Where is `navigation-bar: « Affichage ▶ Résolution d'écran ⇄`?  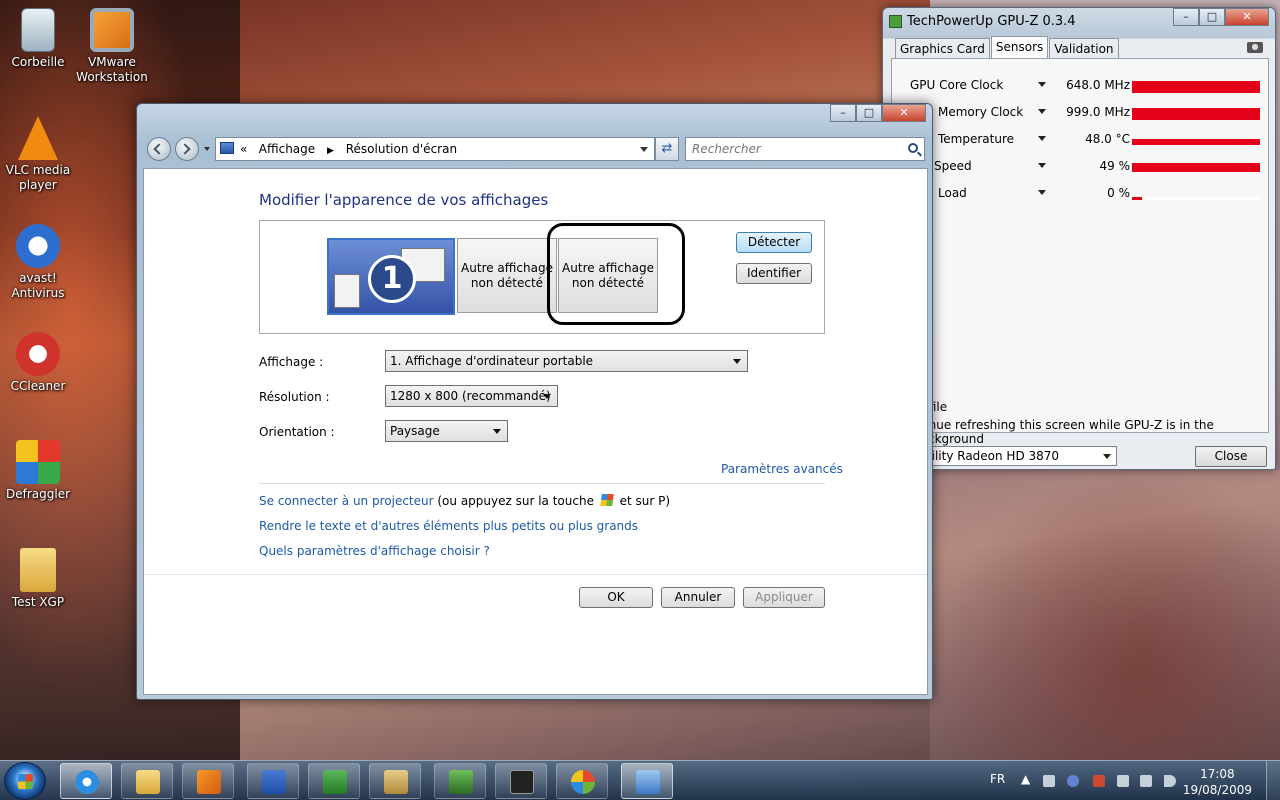
navigation-bar: « Affichage ▶ Résolution d'écran ⇄ is located at coordinates (535, 149).